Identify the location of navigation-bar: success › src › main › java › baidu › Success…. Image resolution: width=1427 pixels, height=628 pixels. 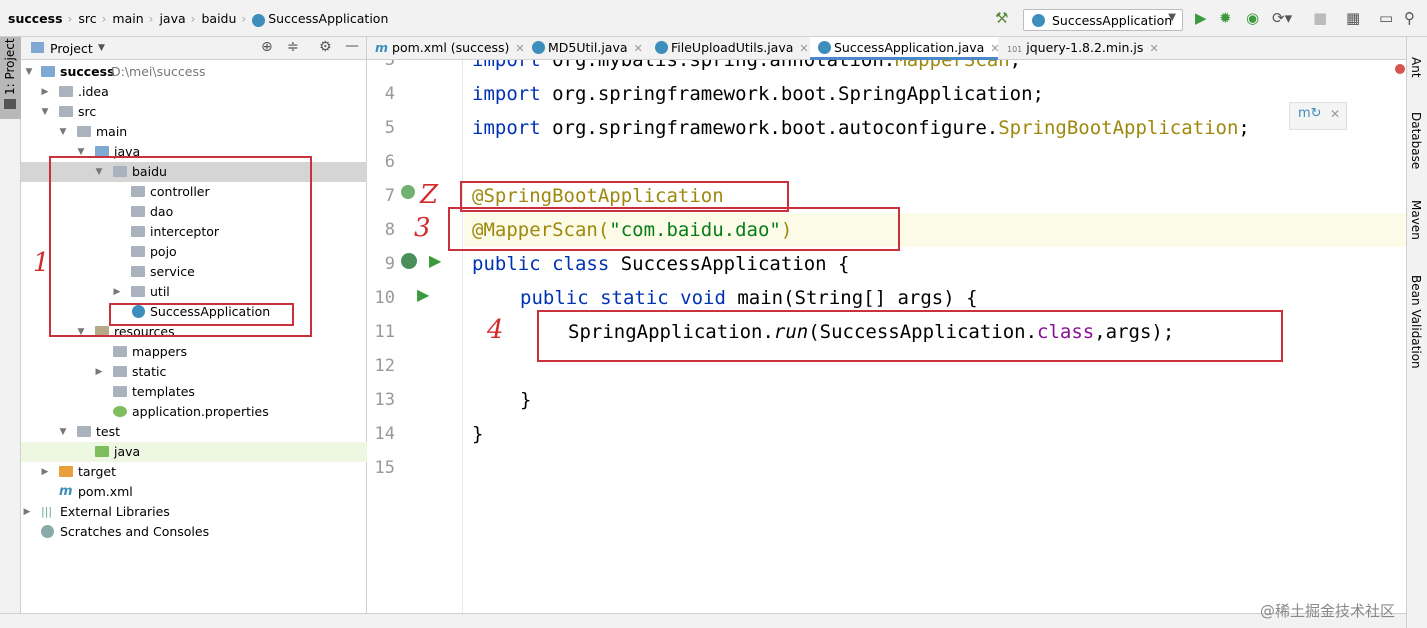
(713, 18).